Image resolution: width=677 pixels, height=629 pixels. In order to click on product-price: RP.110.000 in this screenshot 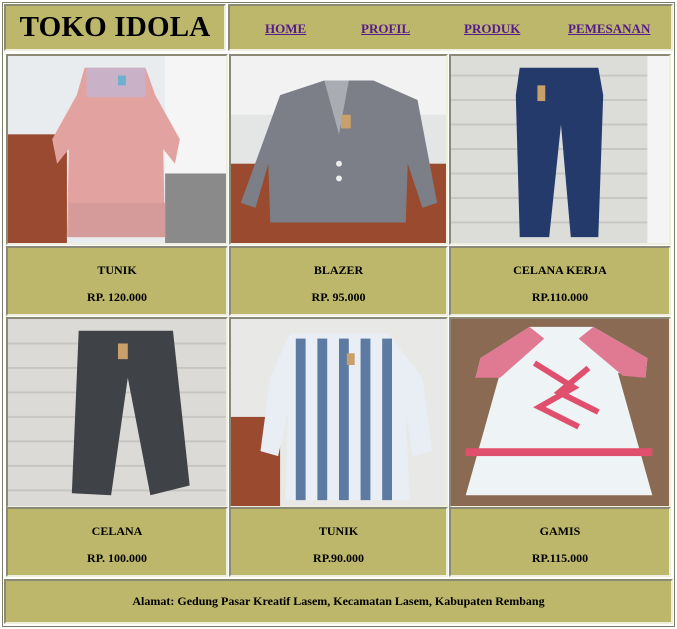, I will do `click(560, 297)`.